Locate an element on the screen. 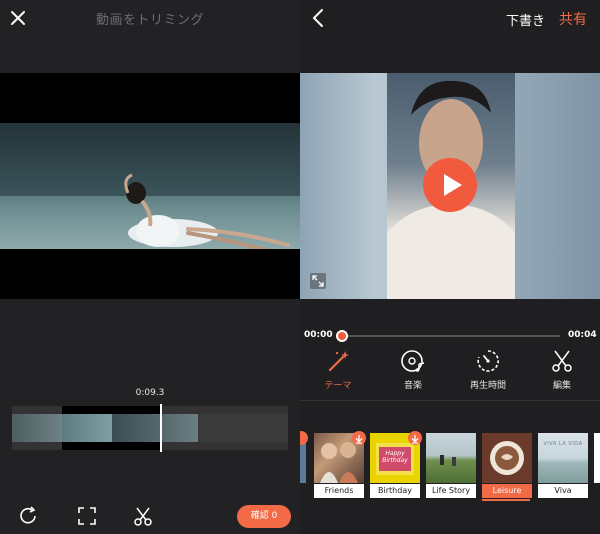 This screenshot has width=600, height=534. confirm-button: 確認 0 is located at coordinates (264, 516).